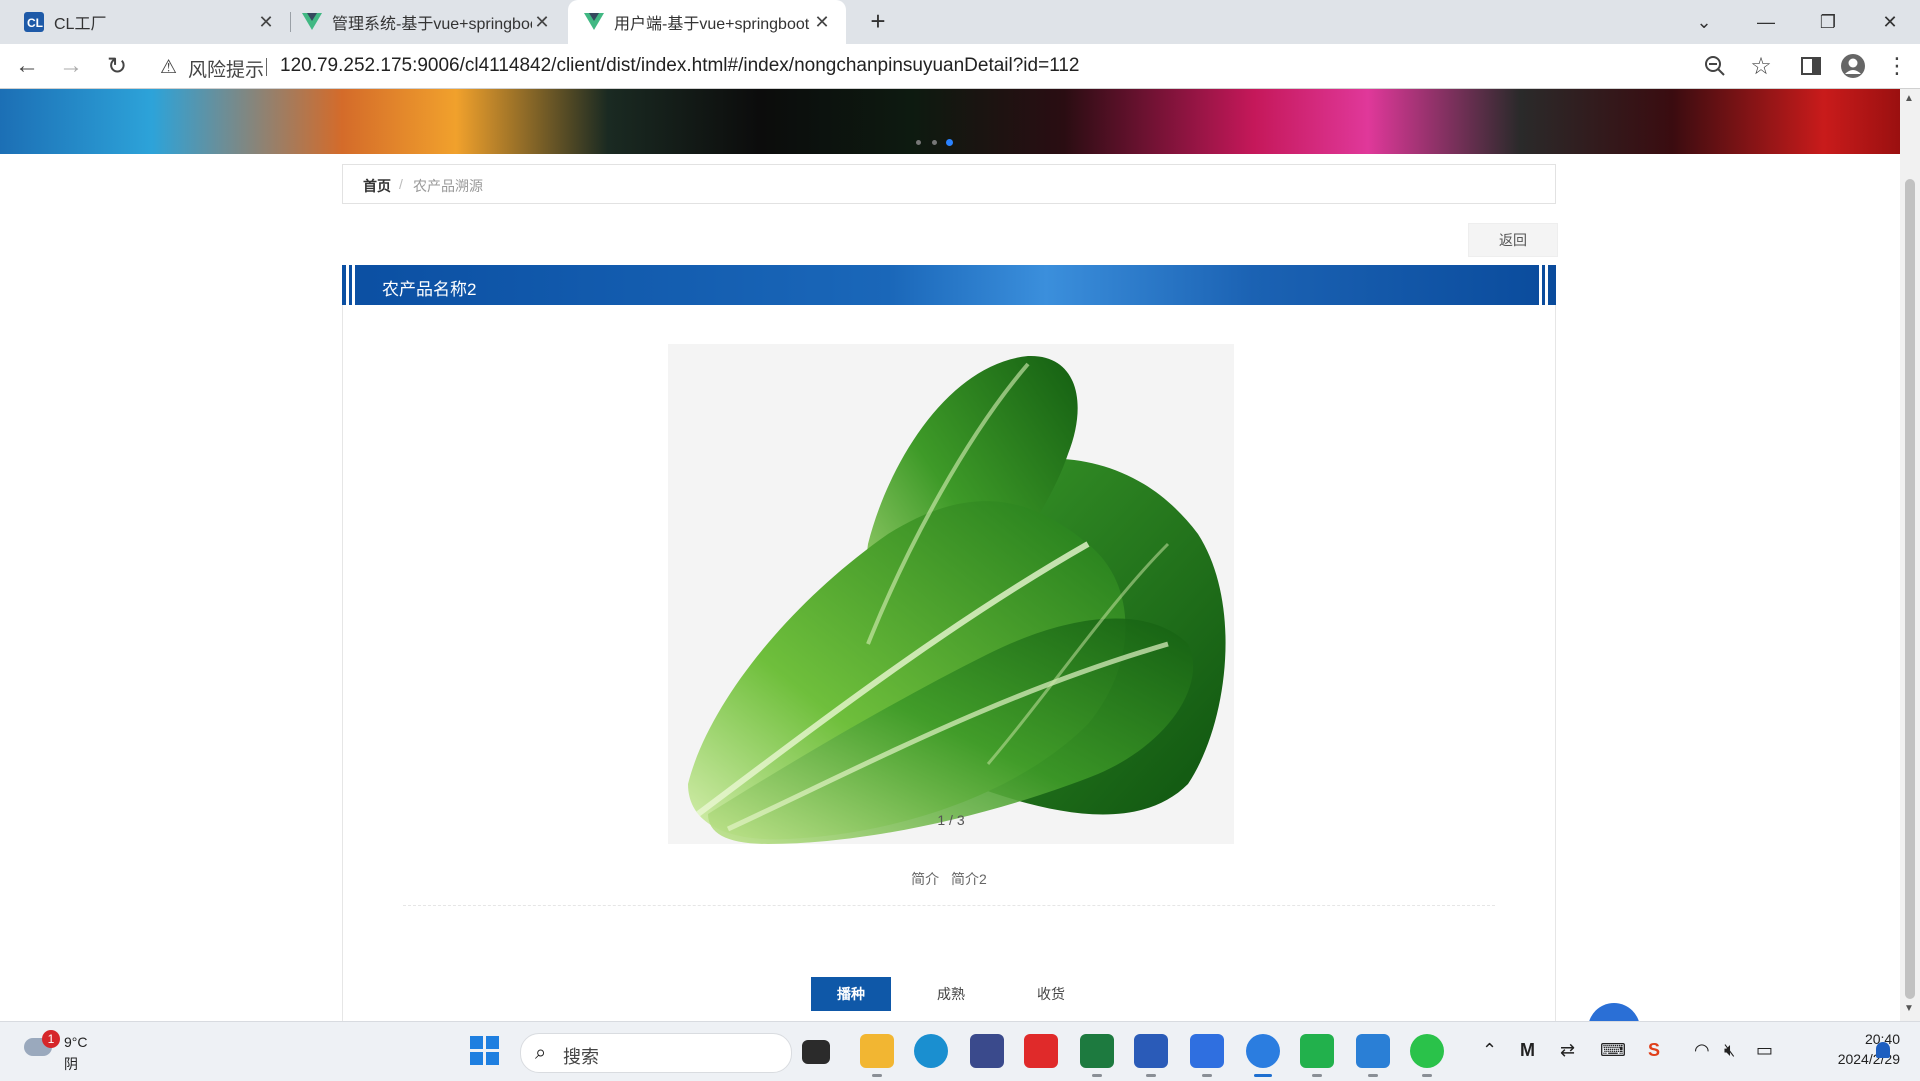 The width and height of the screenshot is (1920, 1081). What do you see at coordinates (987, 1051) in the screenshot?
I see `m-app-icon` at bounding box center [987, 1051].